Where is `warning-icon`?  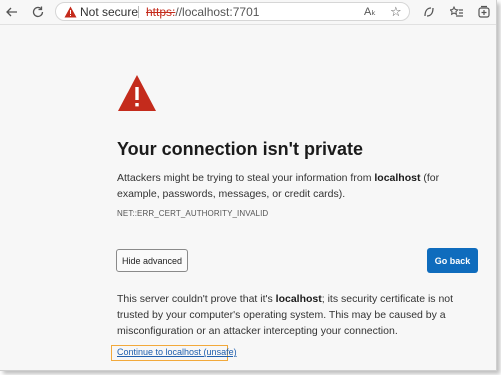
warning-icon is located at coordinates (70, 12).